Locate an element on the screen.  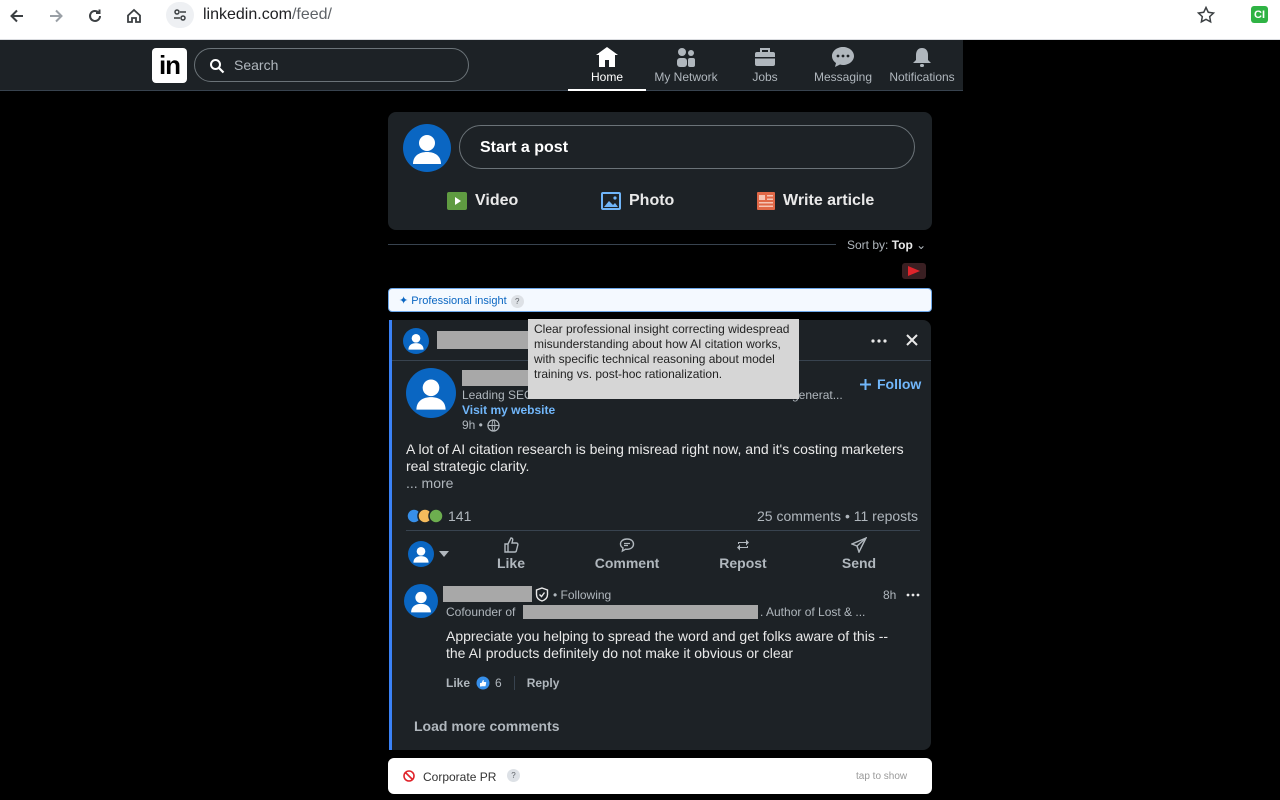
close-icon is located at coordinates (912, 340).